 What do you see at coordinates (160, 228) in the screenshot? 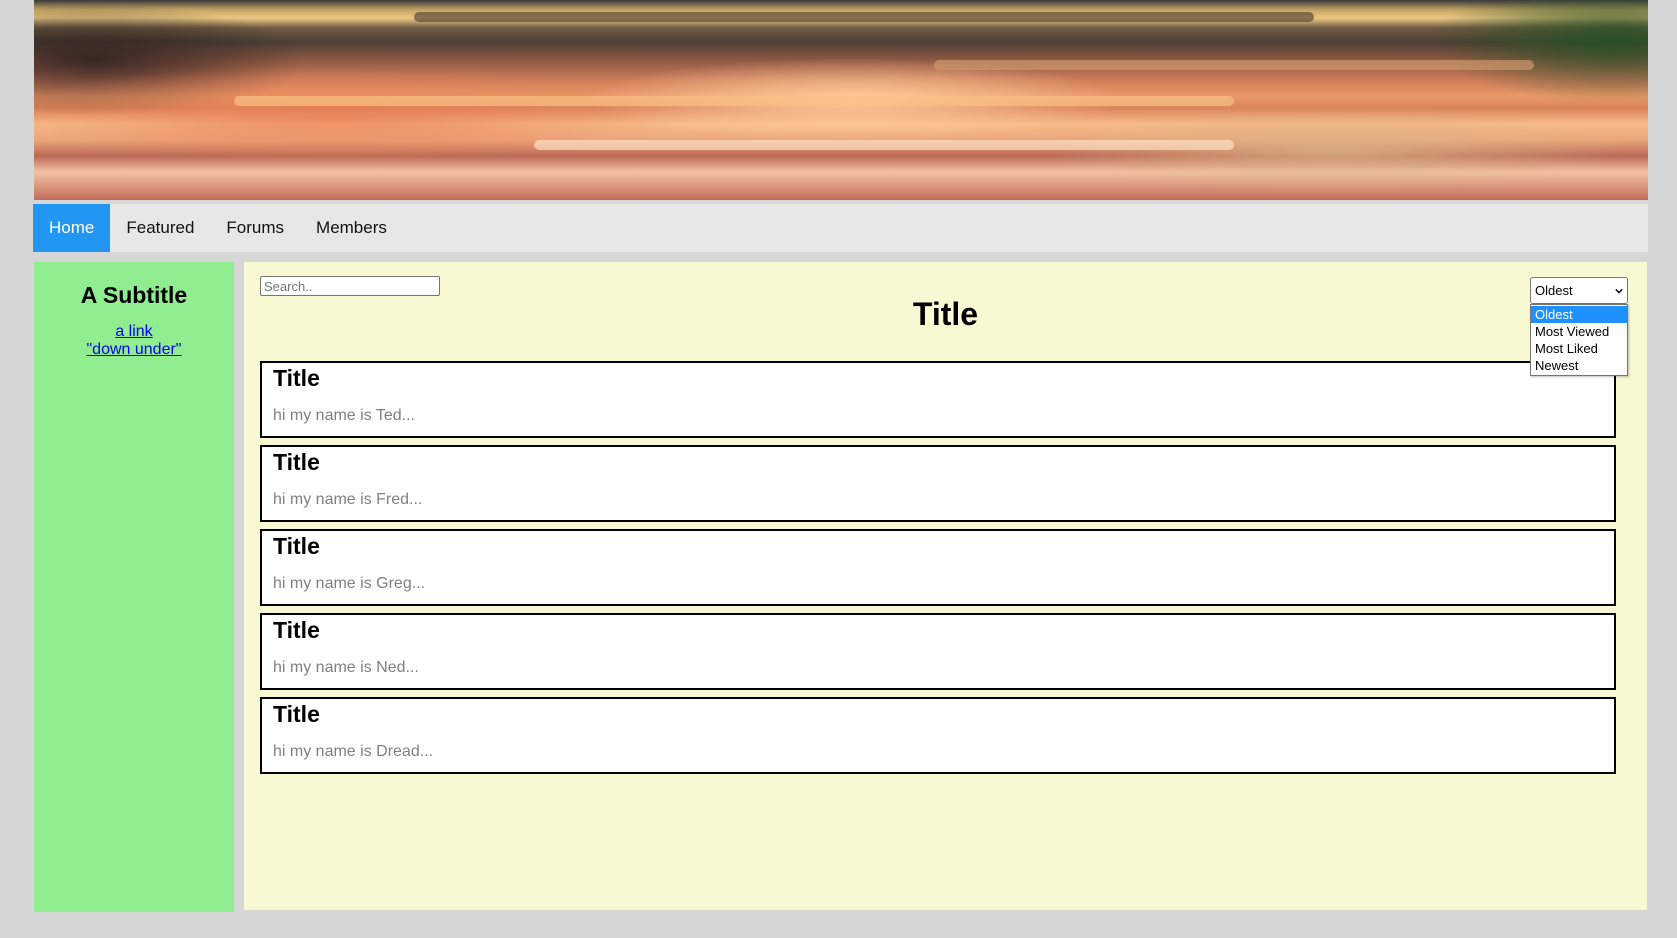
I see `nav-featured: Featured` at bounding box center [160, 228].